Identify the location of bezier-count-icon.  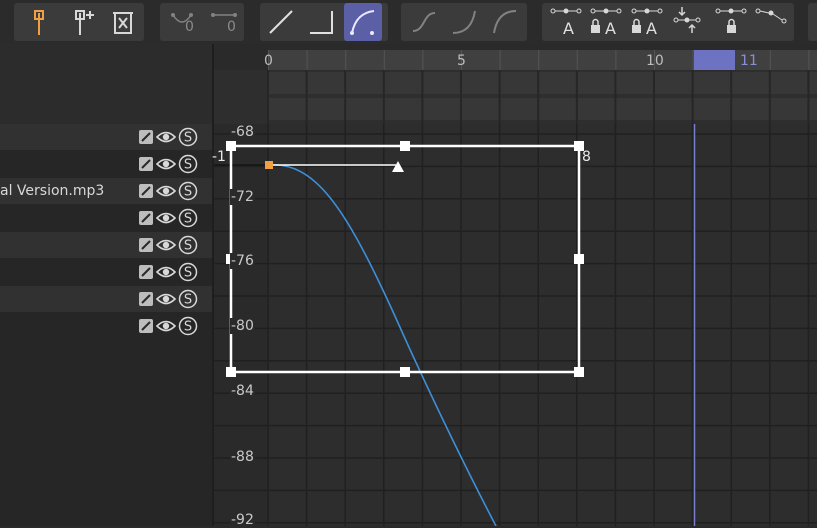
(182, 18).